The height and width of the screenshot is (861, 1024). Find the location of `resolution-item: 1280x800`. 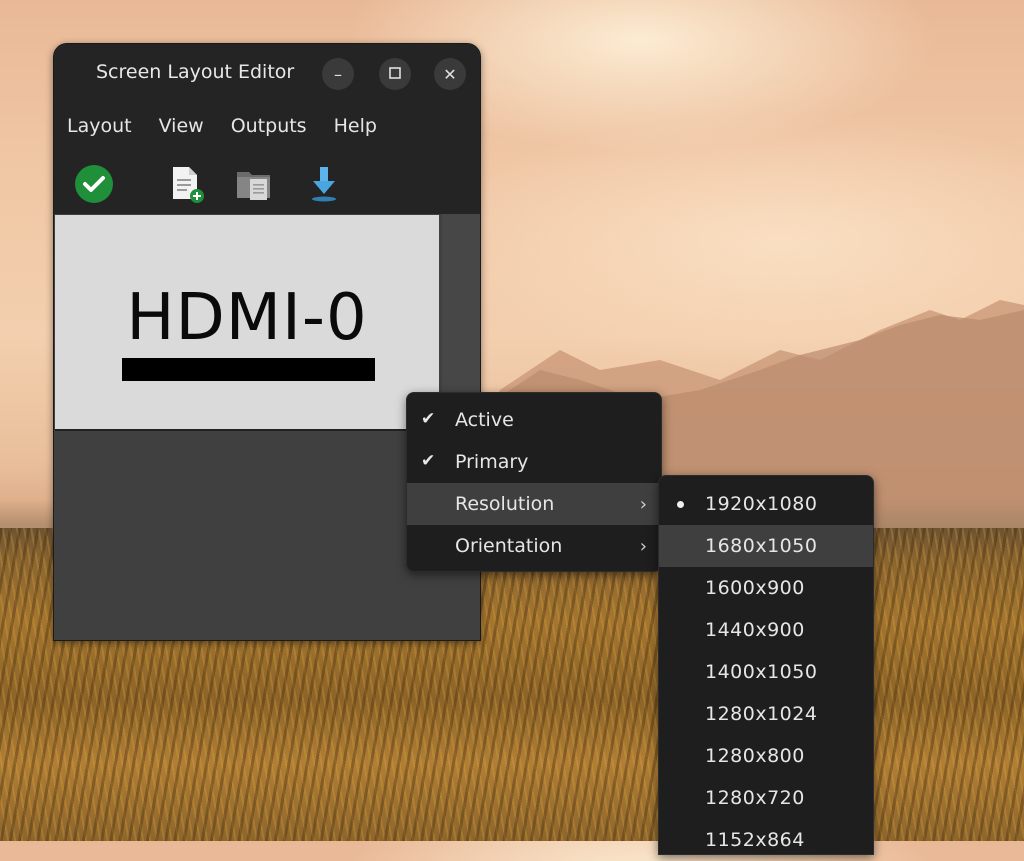

resolution-item: 1280x800 is located at coordinates (766, 756).